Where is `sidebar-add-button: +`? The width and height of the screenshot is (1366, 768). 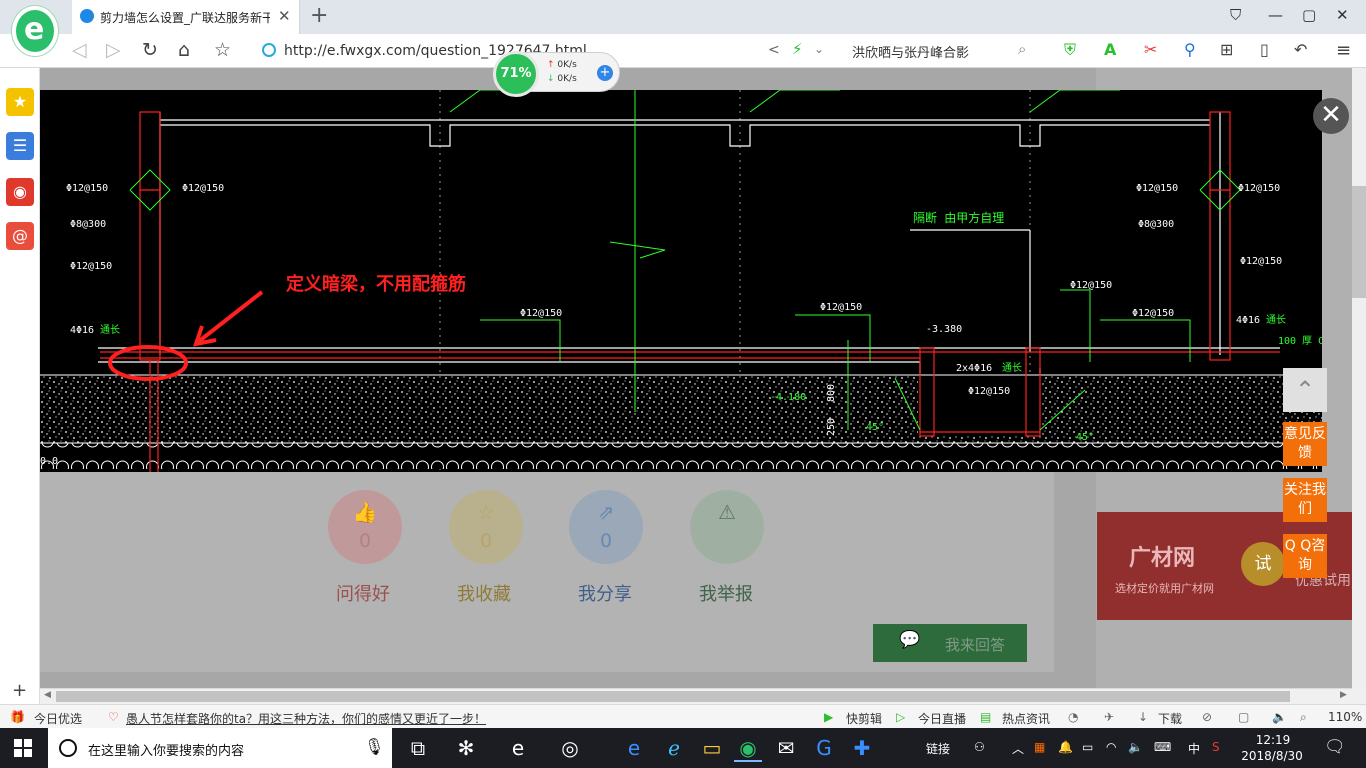
sidebar-add-button: + is located at coordinates (19, 690).